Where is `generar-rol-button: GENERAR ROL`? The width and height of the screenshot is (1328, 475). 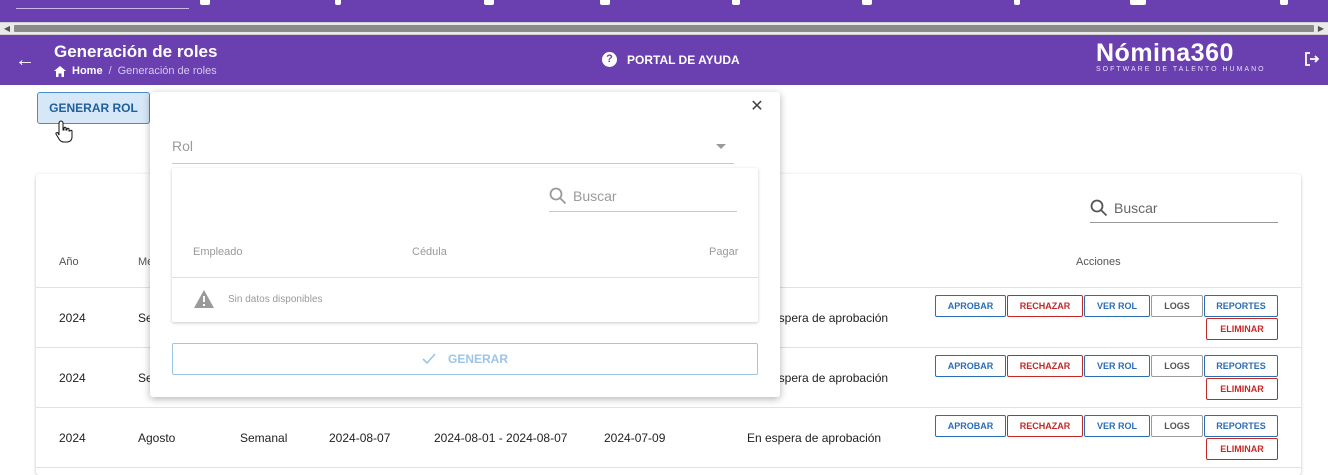 generar-rol-button: GENERAR ROL is located at coordinates (93, 108).